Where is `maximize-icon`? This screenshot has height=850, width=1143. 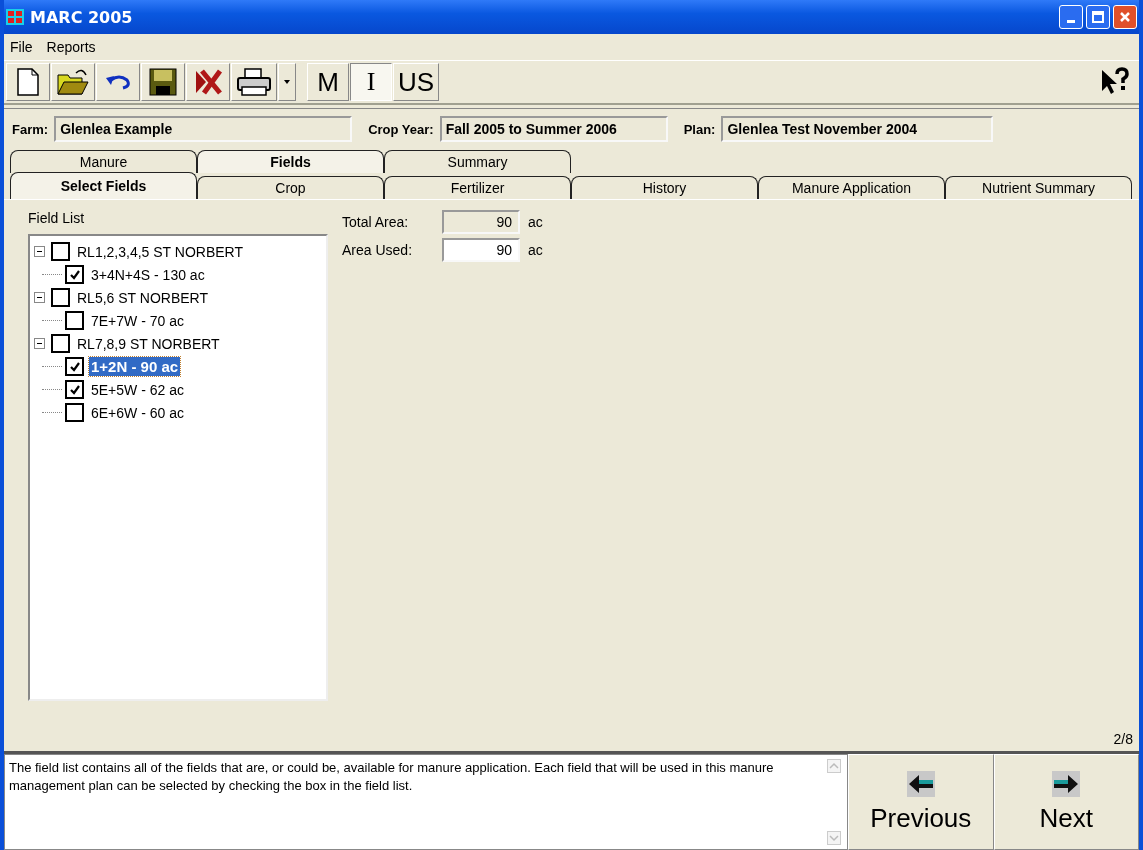
maximize-icon is located at coordinates (1098, 17).